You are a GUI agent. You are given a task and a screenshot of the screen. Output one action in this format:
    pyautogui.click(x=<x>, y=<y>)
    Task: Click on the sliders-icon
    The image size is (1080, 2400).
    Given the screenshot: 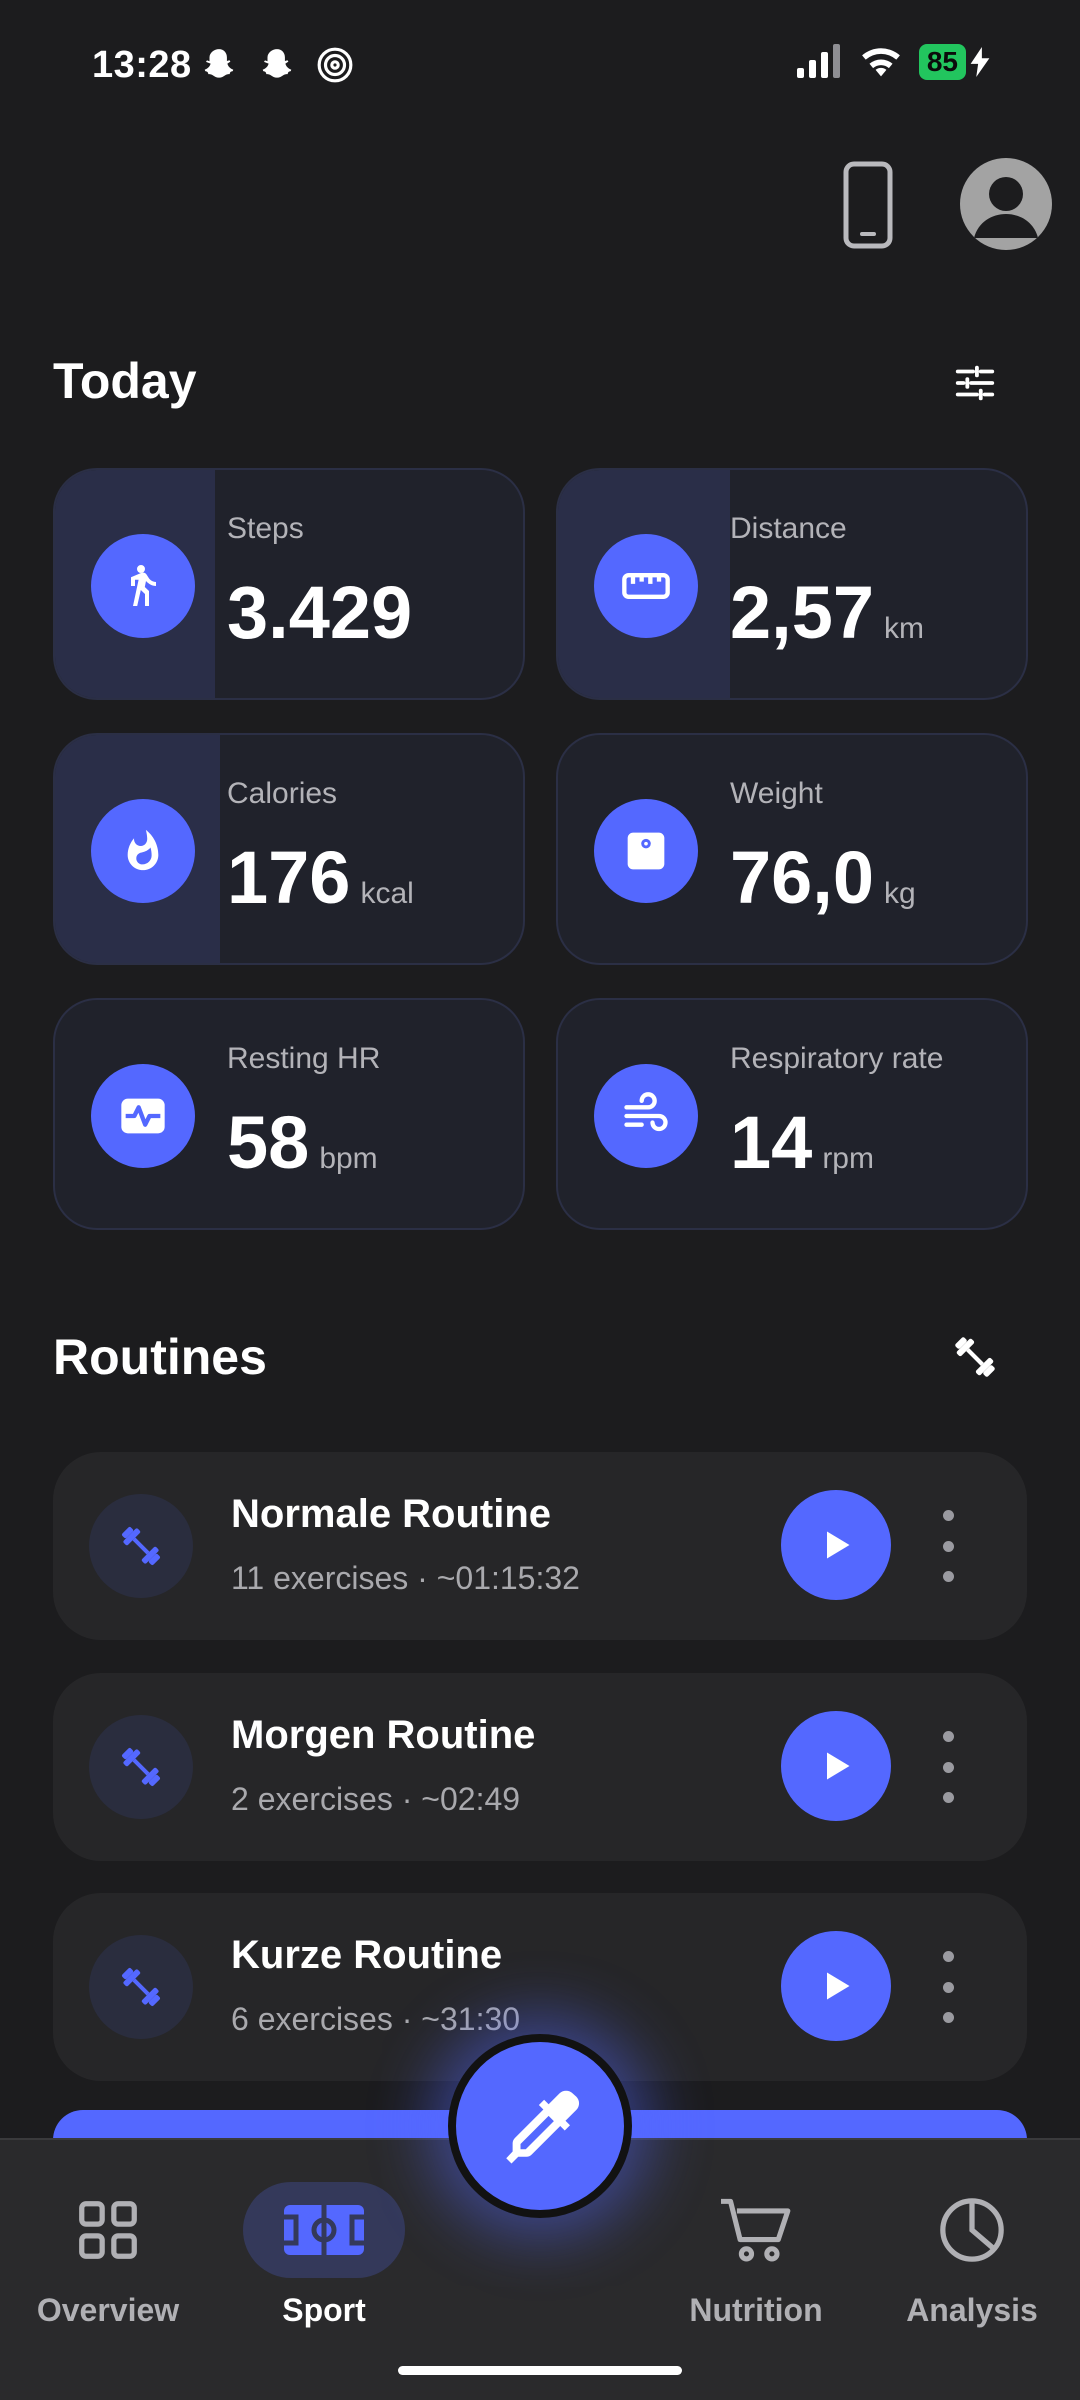 What is the action you would take?
    pyautogui.click(x=975, y=383)
    